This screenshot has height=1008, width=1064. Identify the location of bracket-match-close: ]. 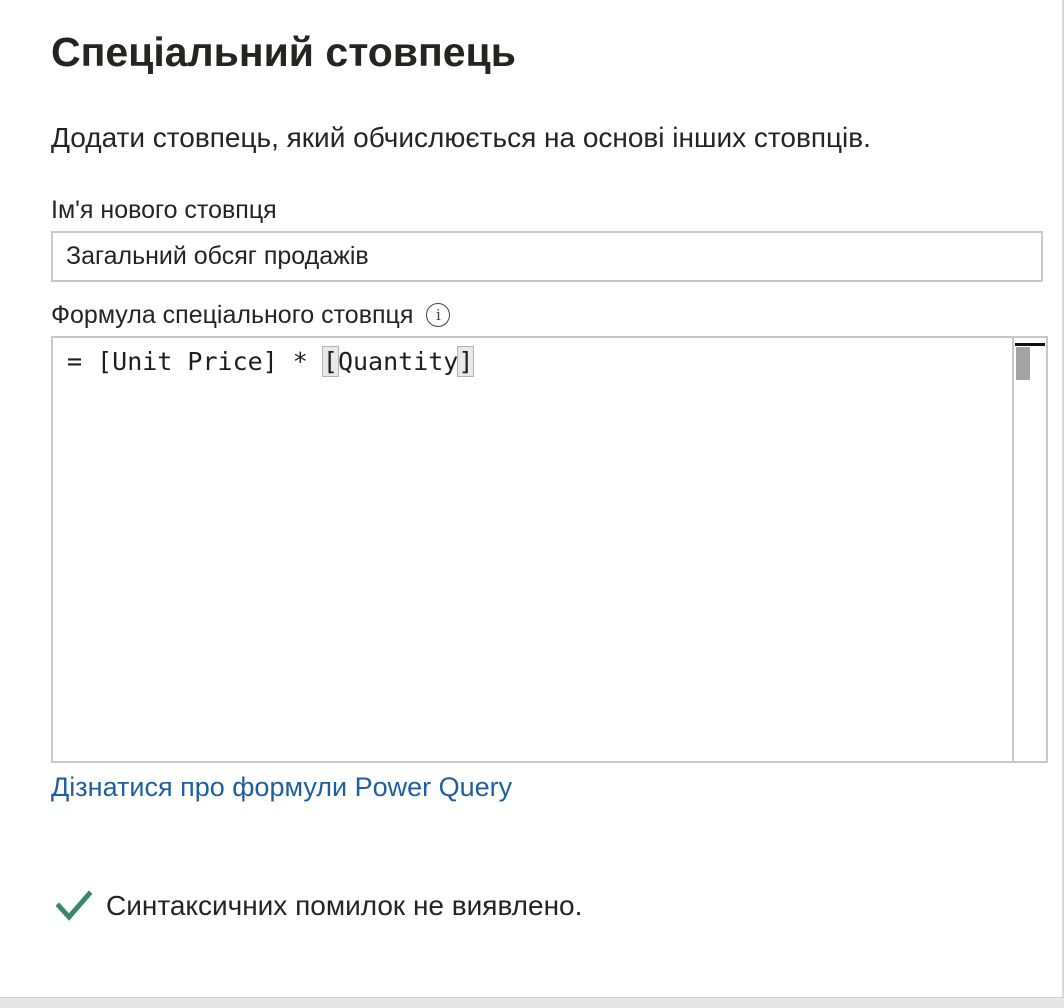
(466, 361).